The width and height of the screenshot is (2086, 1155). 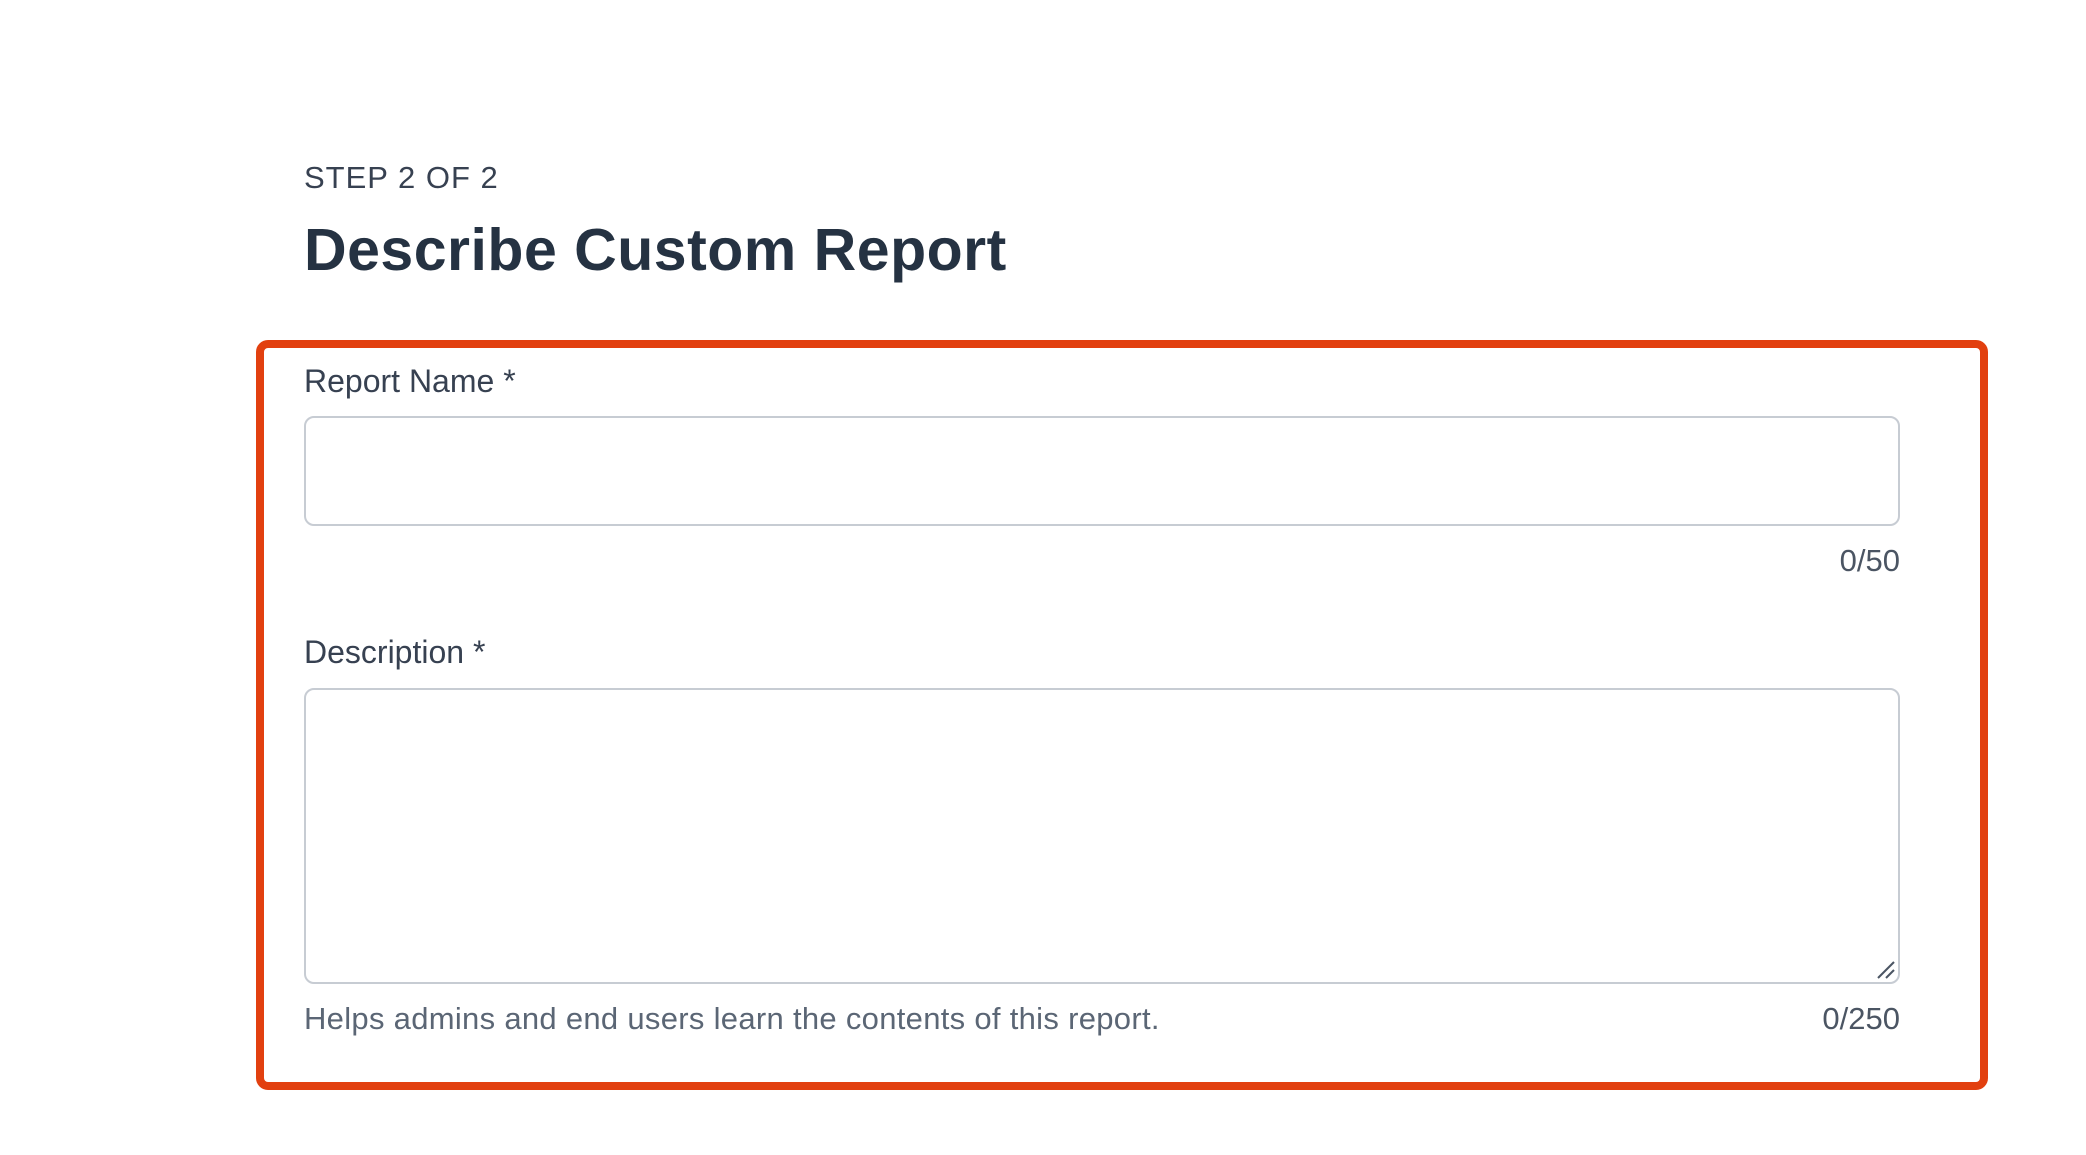 I want to click on step-indicator: STEP 2 OF 2, so click(x=401, y=177).